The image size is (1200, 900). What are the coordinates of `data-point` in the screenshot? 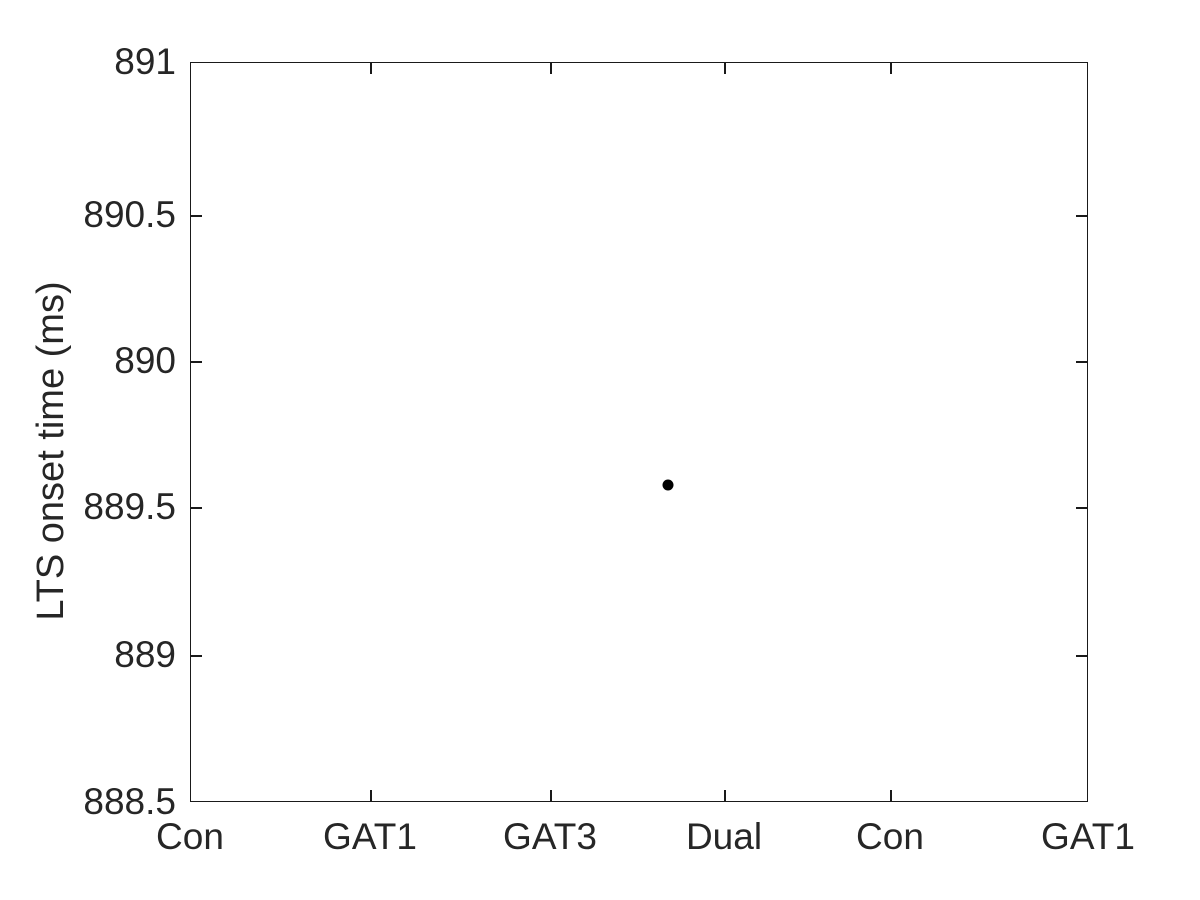 It's located at (668, 485).